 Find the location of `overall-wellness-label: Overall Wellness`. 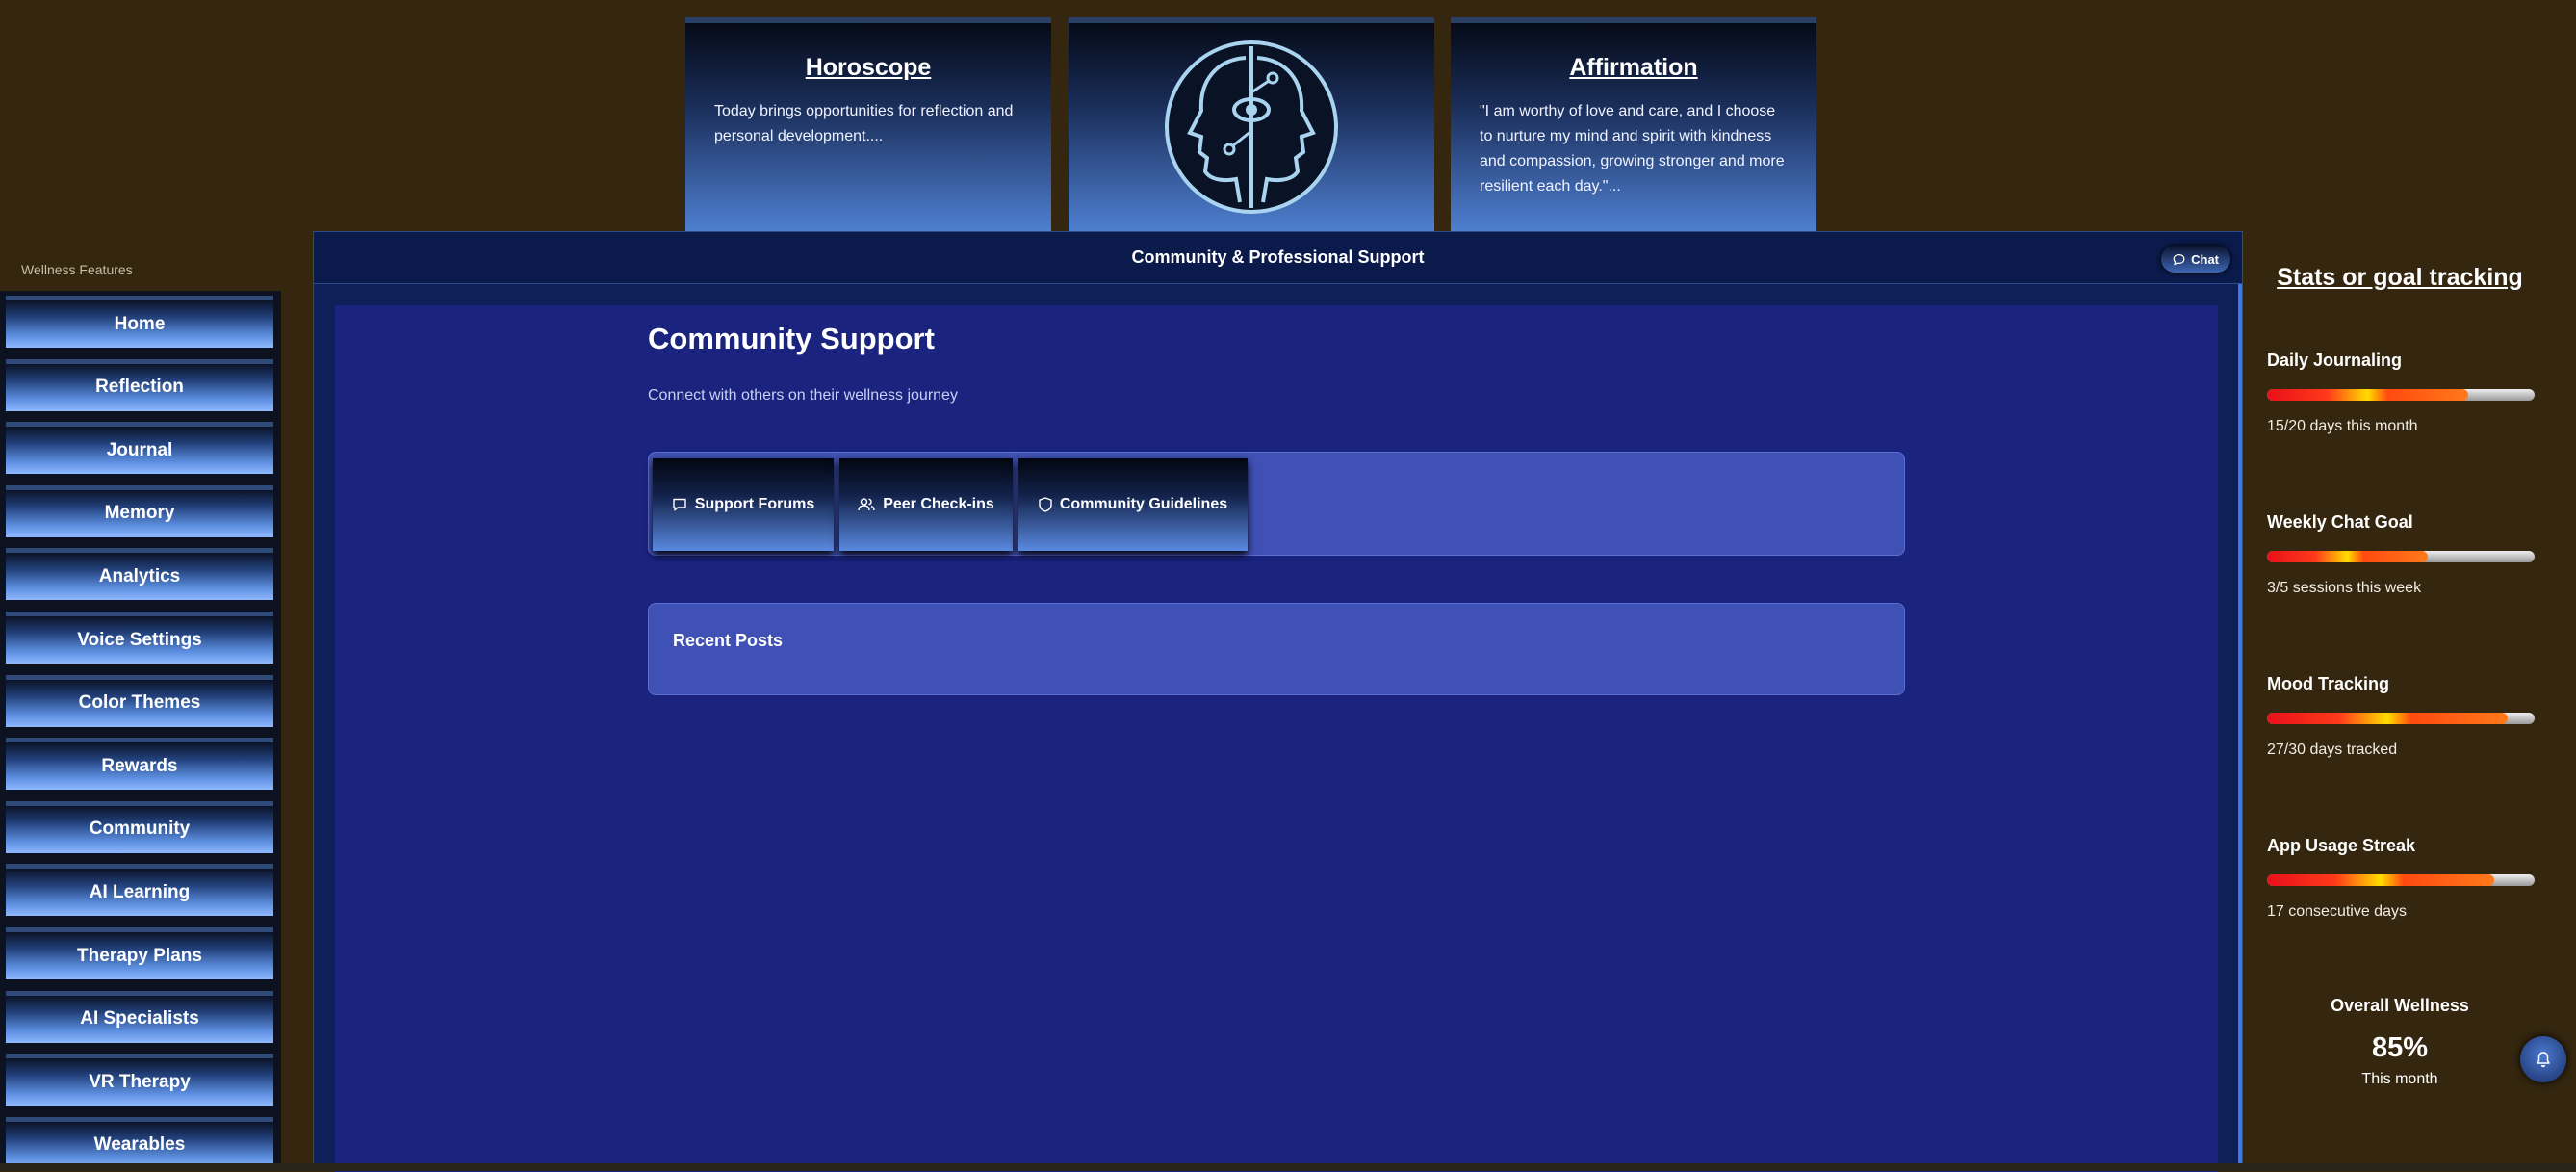

overall-wellness-label: Overall Wellness is located at coordinates (2400, 1006).